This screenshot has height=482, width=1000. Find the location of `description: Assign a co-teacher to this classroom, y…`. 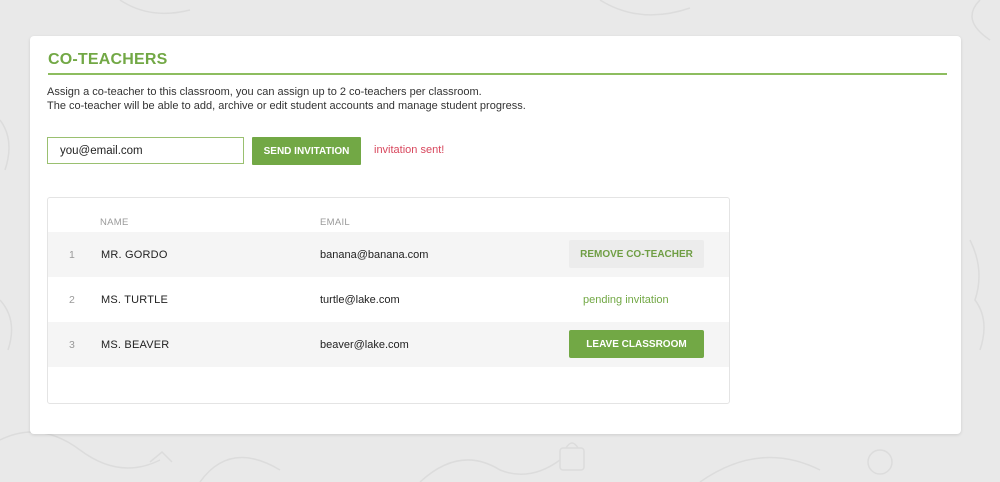

description: Assign a co-teacher to this classroom, y… is located at coordinates (286, 99).